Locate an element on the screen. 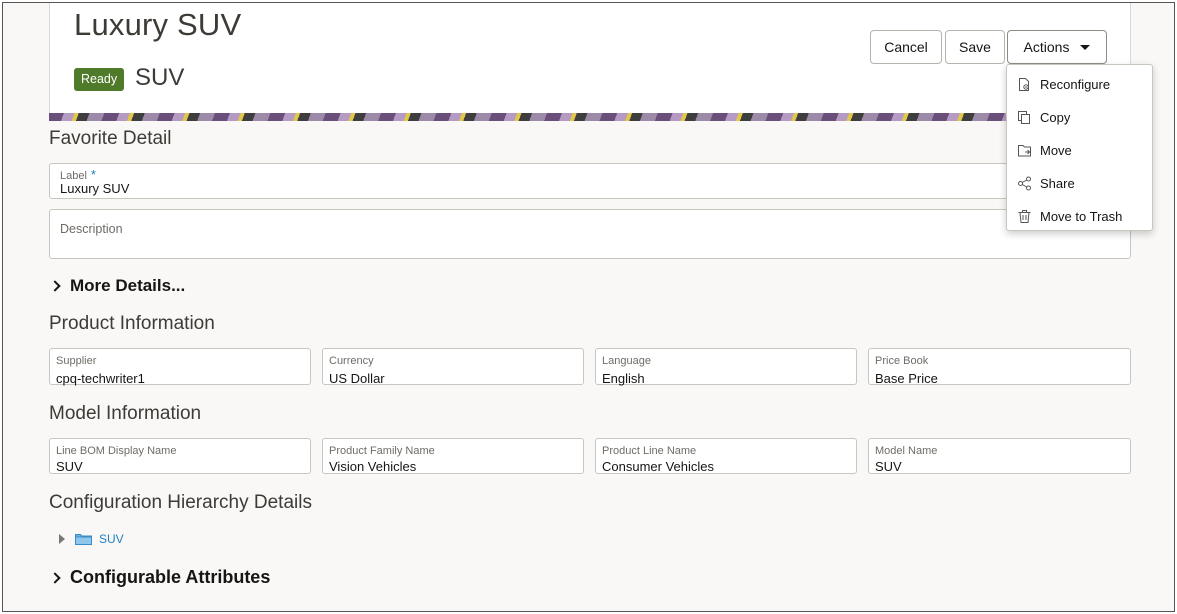 Image resolution: width=1177 pixels, height=614 pixels. save-button: Save is located at coordinates (975, 47).